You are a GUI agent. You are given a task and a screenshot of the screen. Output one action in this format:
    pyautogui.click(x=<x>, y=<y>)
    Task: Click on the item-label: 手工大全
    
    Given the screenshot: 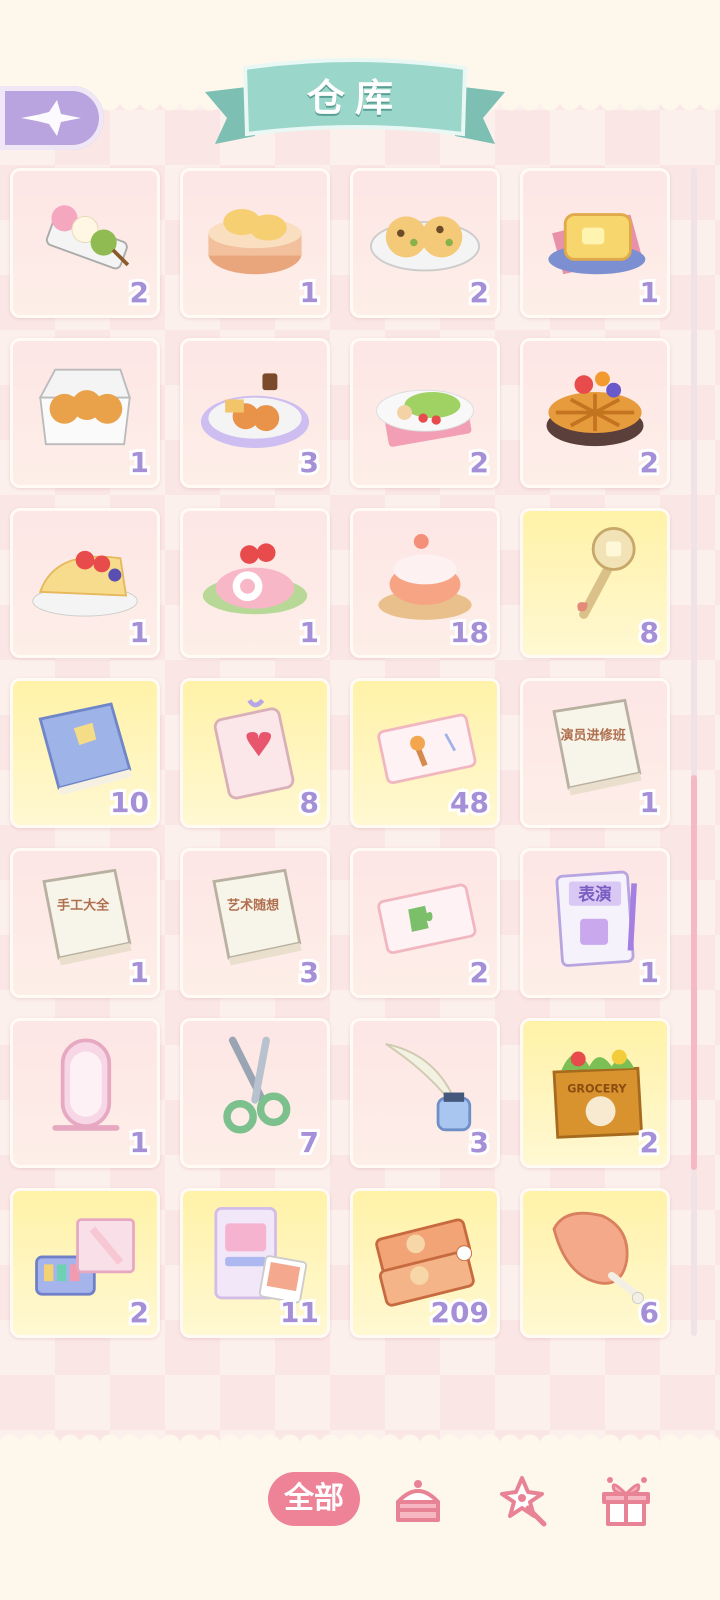 What is the action you would take?
    pyautogui.click(x=83, y=905)
    